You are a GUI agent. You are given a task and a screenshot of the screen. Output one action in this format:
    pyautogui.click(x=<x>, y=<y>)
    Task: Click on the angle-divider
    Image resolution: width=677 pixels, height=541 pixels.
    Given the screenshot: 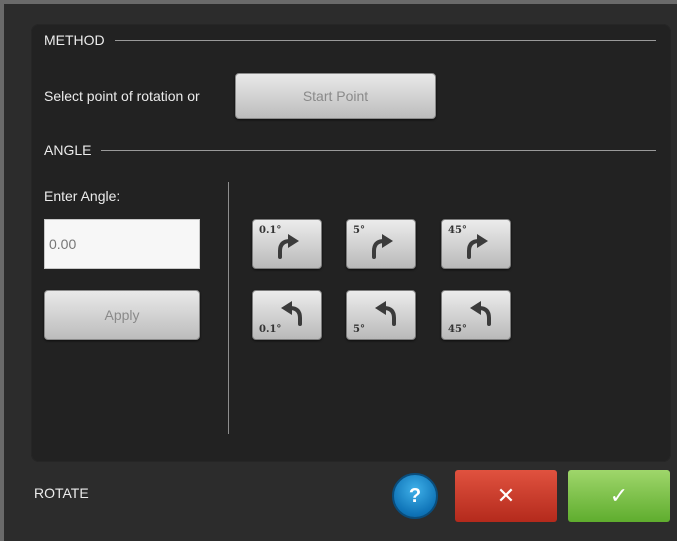 What is the action you would take?
    pyautogui.click(x=378, y=150)
    